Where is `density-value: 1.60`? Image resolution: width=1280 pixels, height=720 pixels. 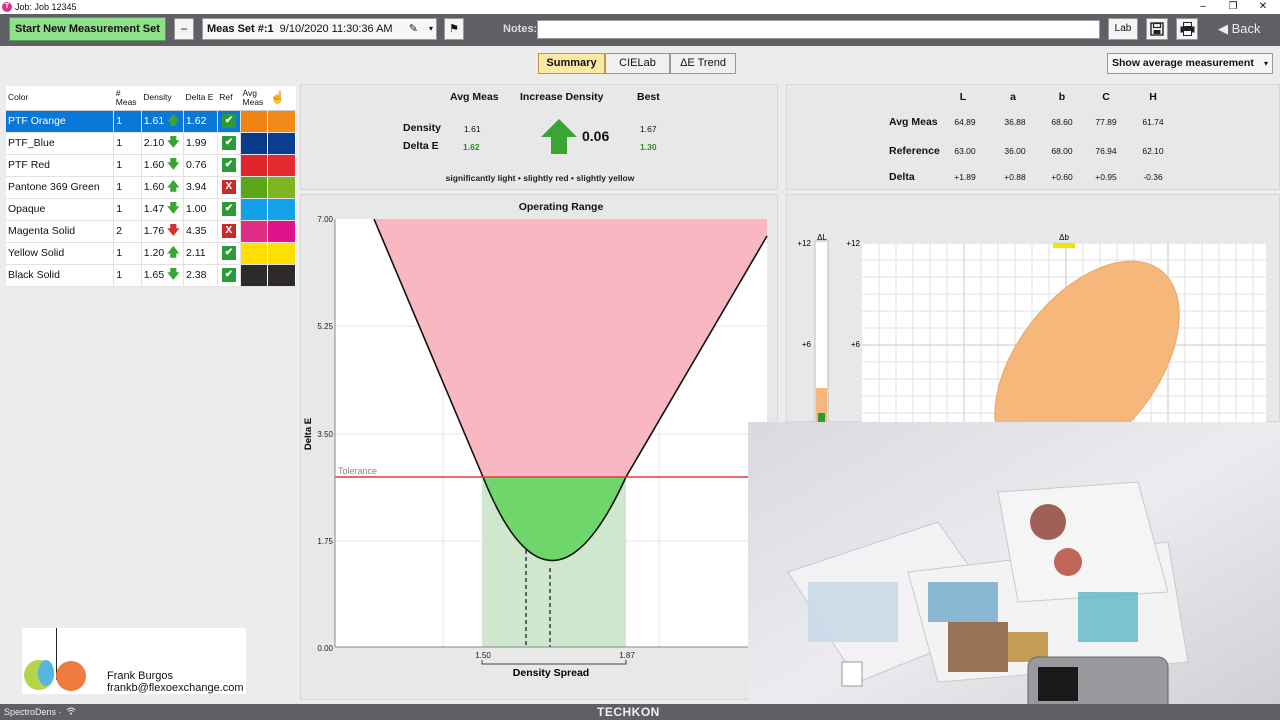
density-value: 1.60 is located at coordinates (154, 186).